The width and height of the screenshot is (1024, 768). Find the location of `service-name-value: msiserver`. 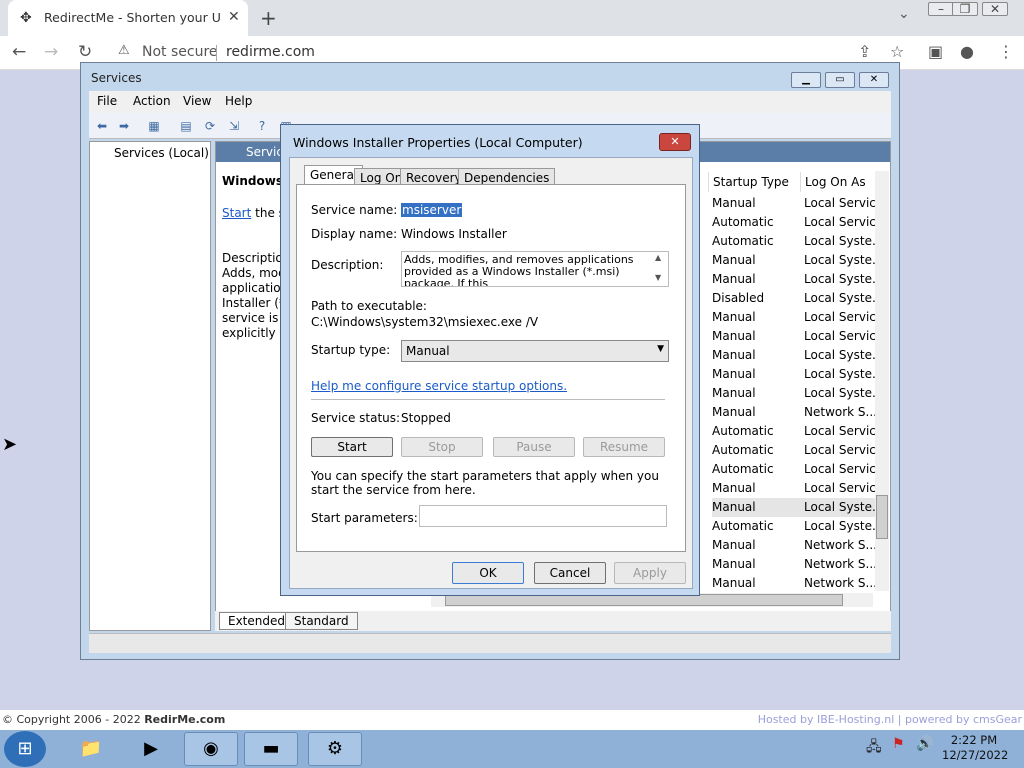

service-name-value: msiserver is located at coordinates (432, 210).